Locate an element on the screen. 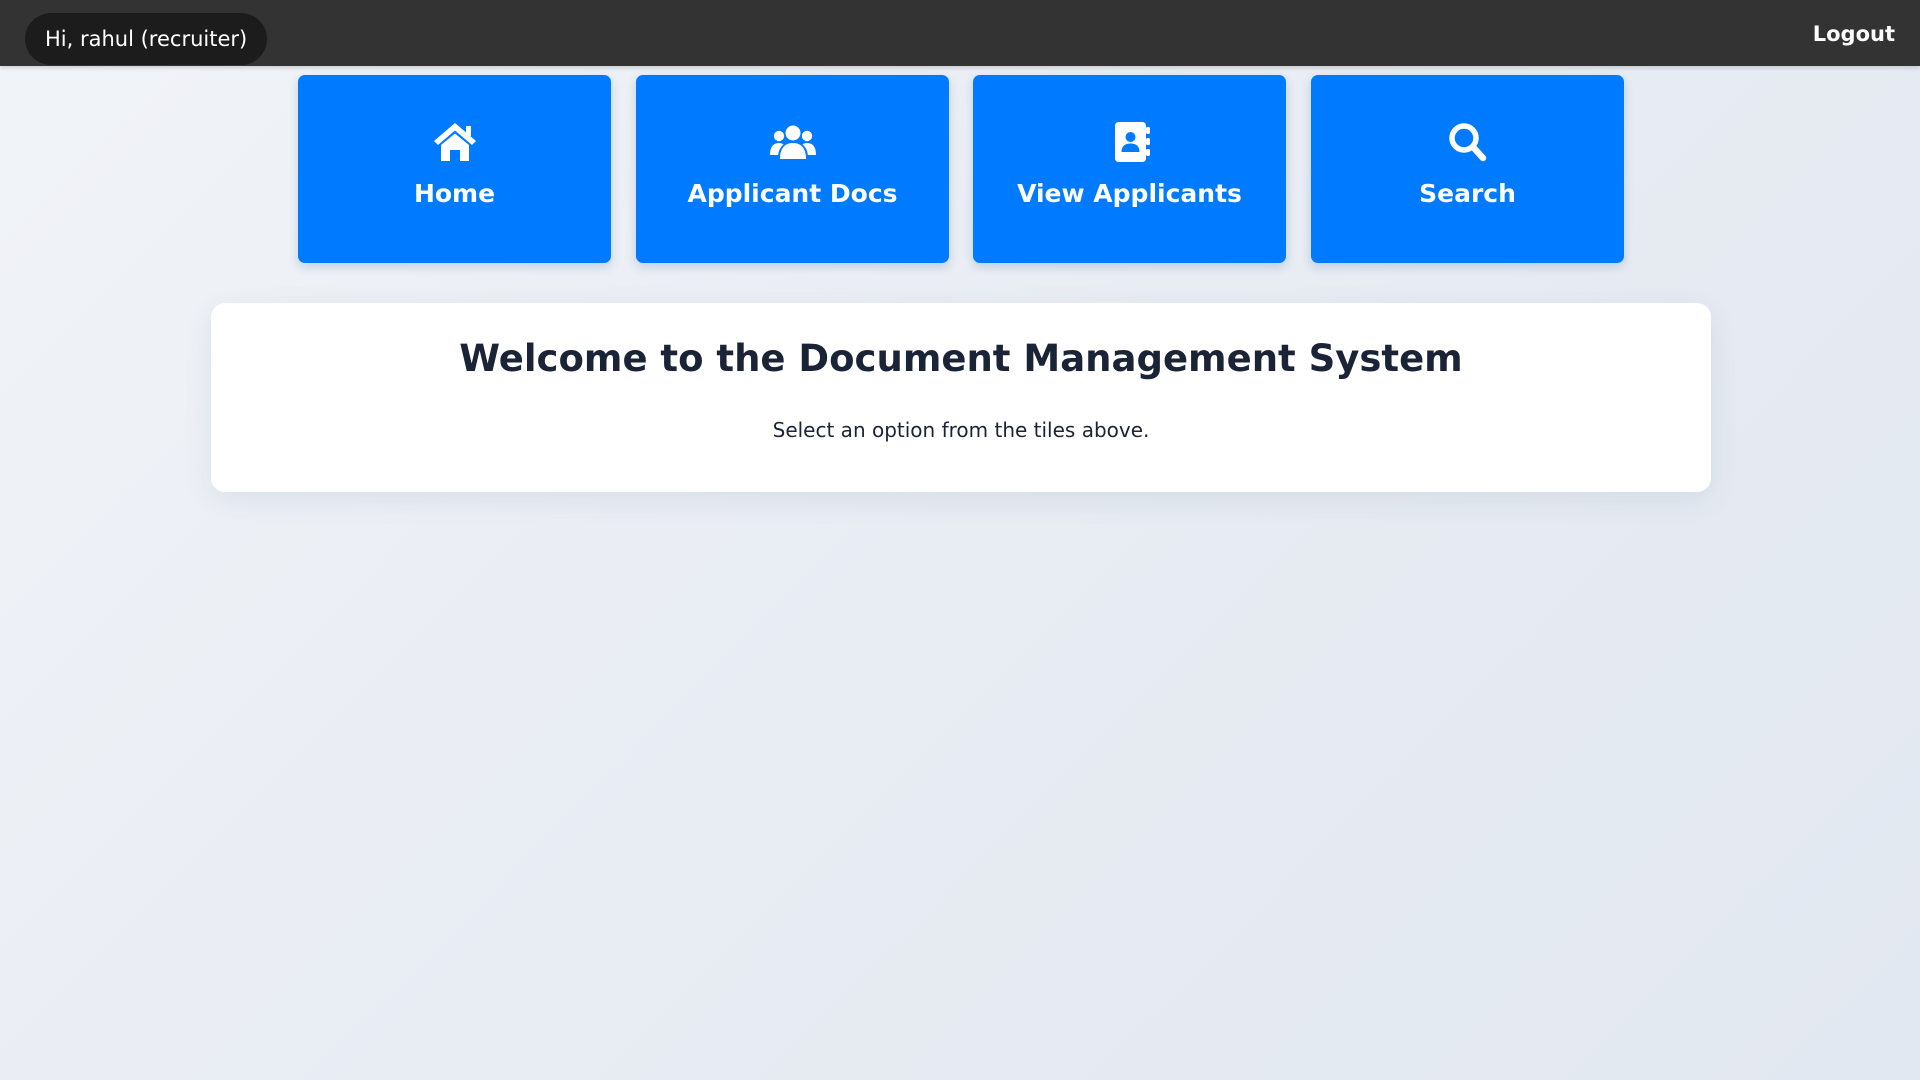 This screenshot has width=1920, height=1080. tile-search-label: Search is located at coordinates (1467, 193).